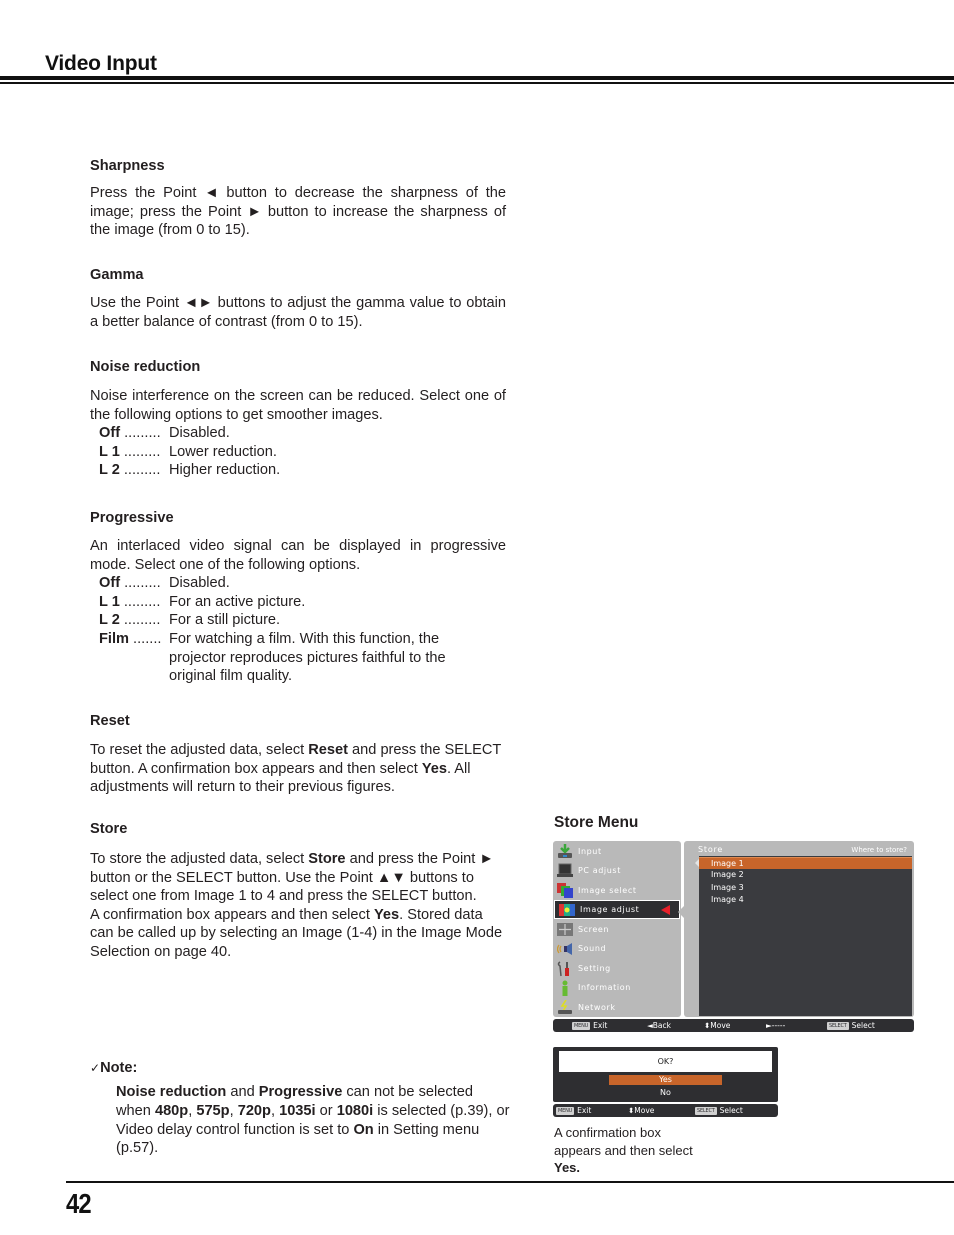  What do you see at coordinates (711, 849) in the screenshot?
I see `submenu-title: Store` at bounding box center [711, 849].